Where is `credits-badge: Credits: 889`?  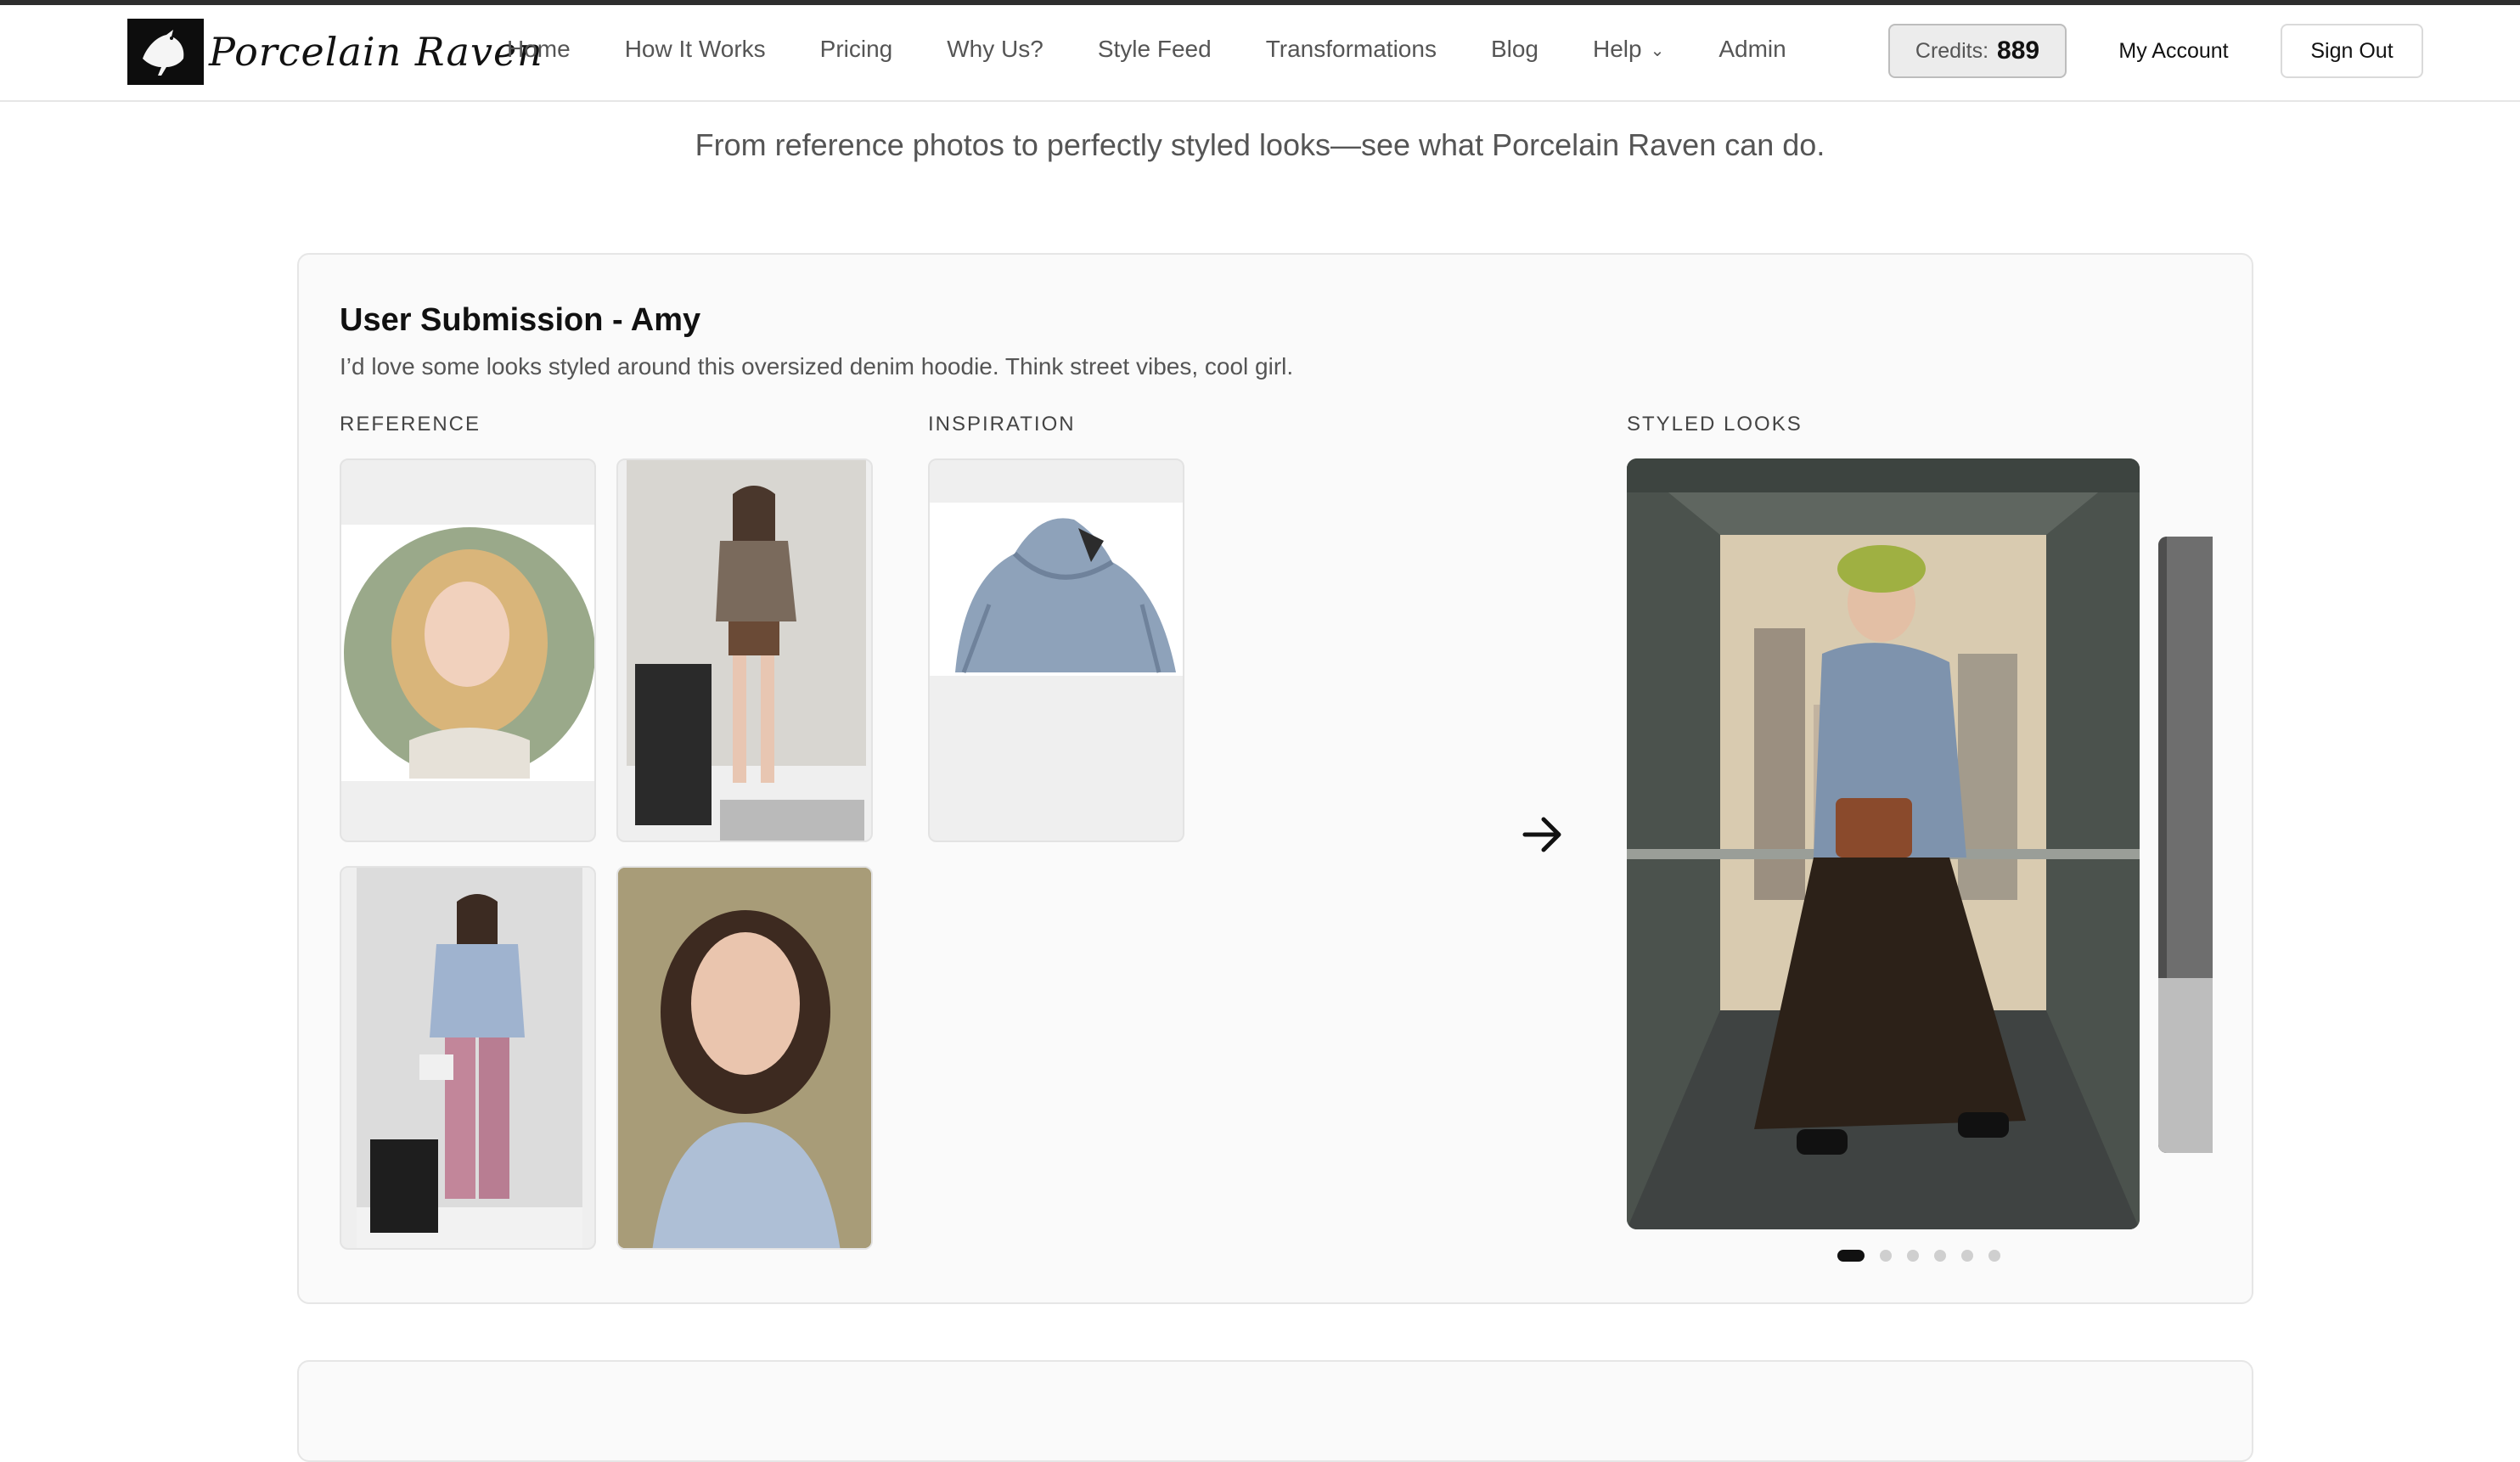 credits-badge: Credits: 889 is located at coordinates (1978, 51).